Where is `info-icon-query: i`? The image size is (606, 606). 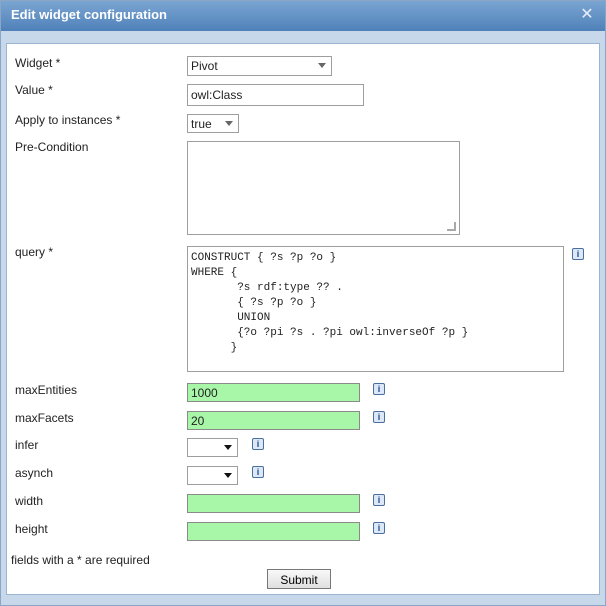
info-icon-query: i is located at coordinates (578, 254).